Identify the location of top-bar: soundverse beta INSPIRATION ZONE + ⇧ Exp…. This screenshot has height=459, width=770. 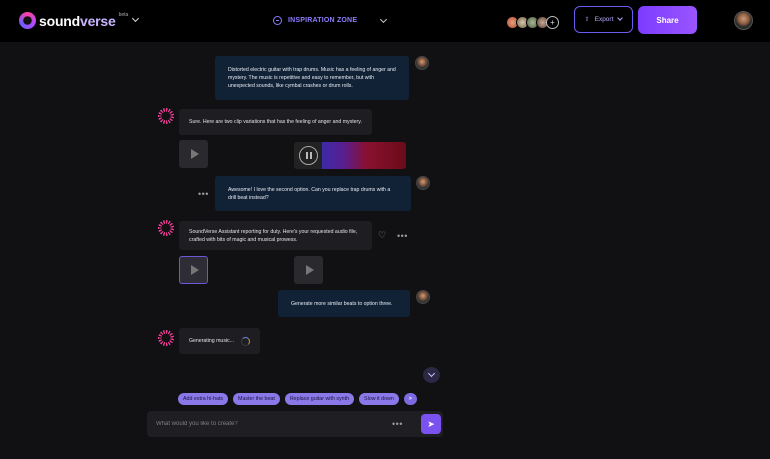
(385, 21).